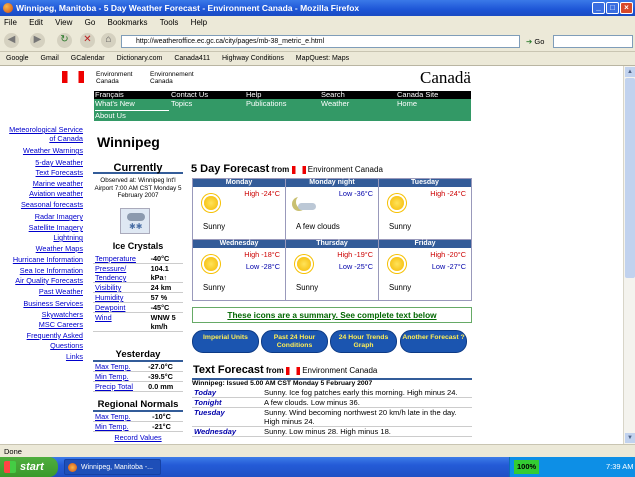  What do you see at coordinates (61, 291) in the screenshot?
I see `leftnav-past-weather: Past Weather` at bounding box center [61, 291].